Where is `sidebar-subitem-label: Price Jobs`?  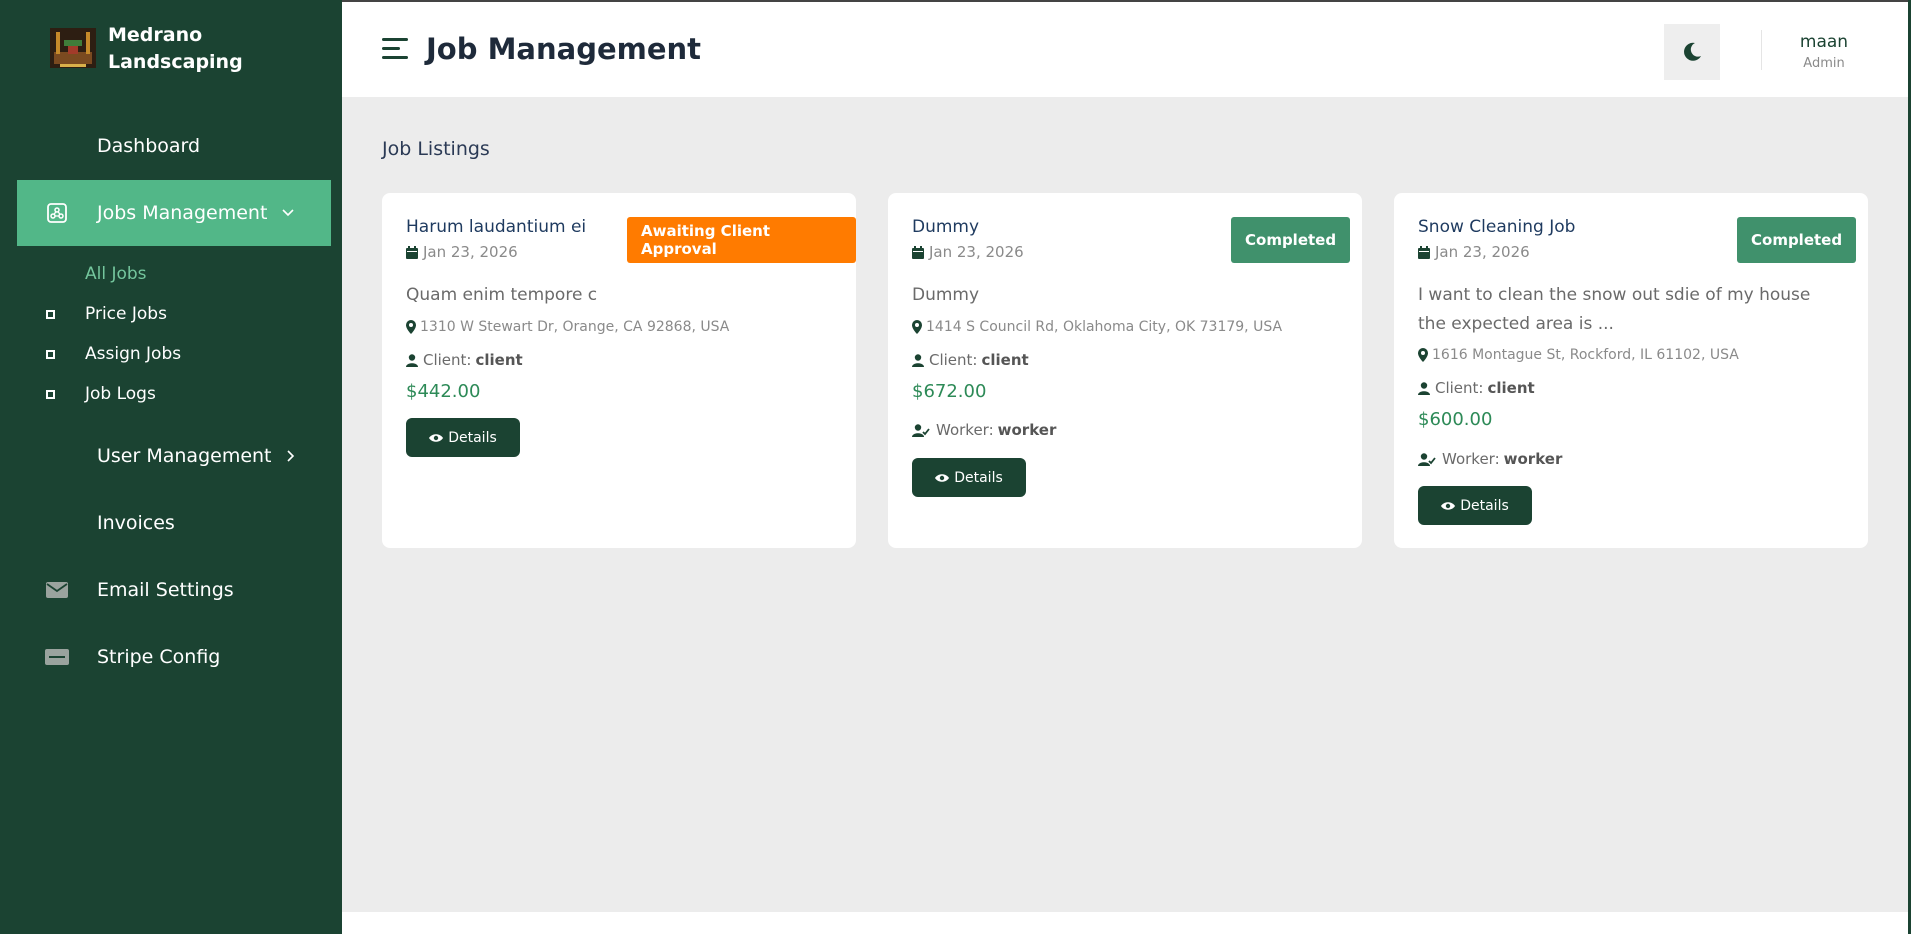 sidebar-subitem-label: Price Jobs is located at coordinates (126, 314).